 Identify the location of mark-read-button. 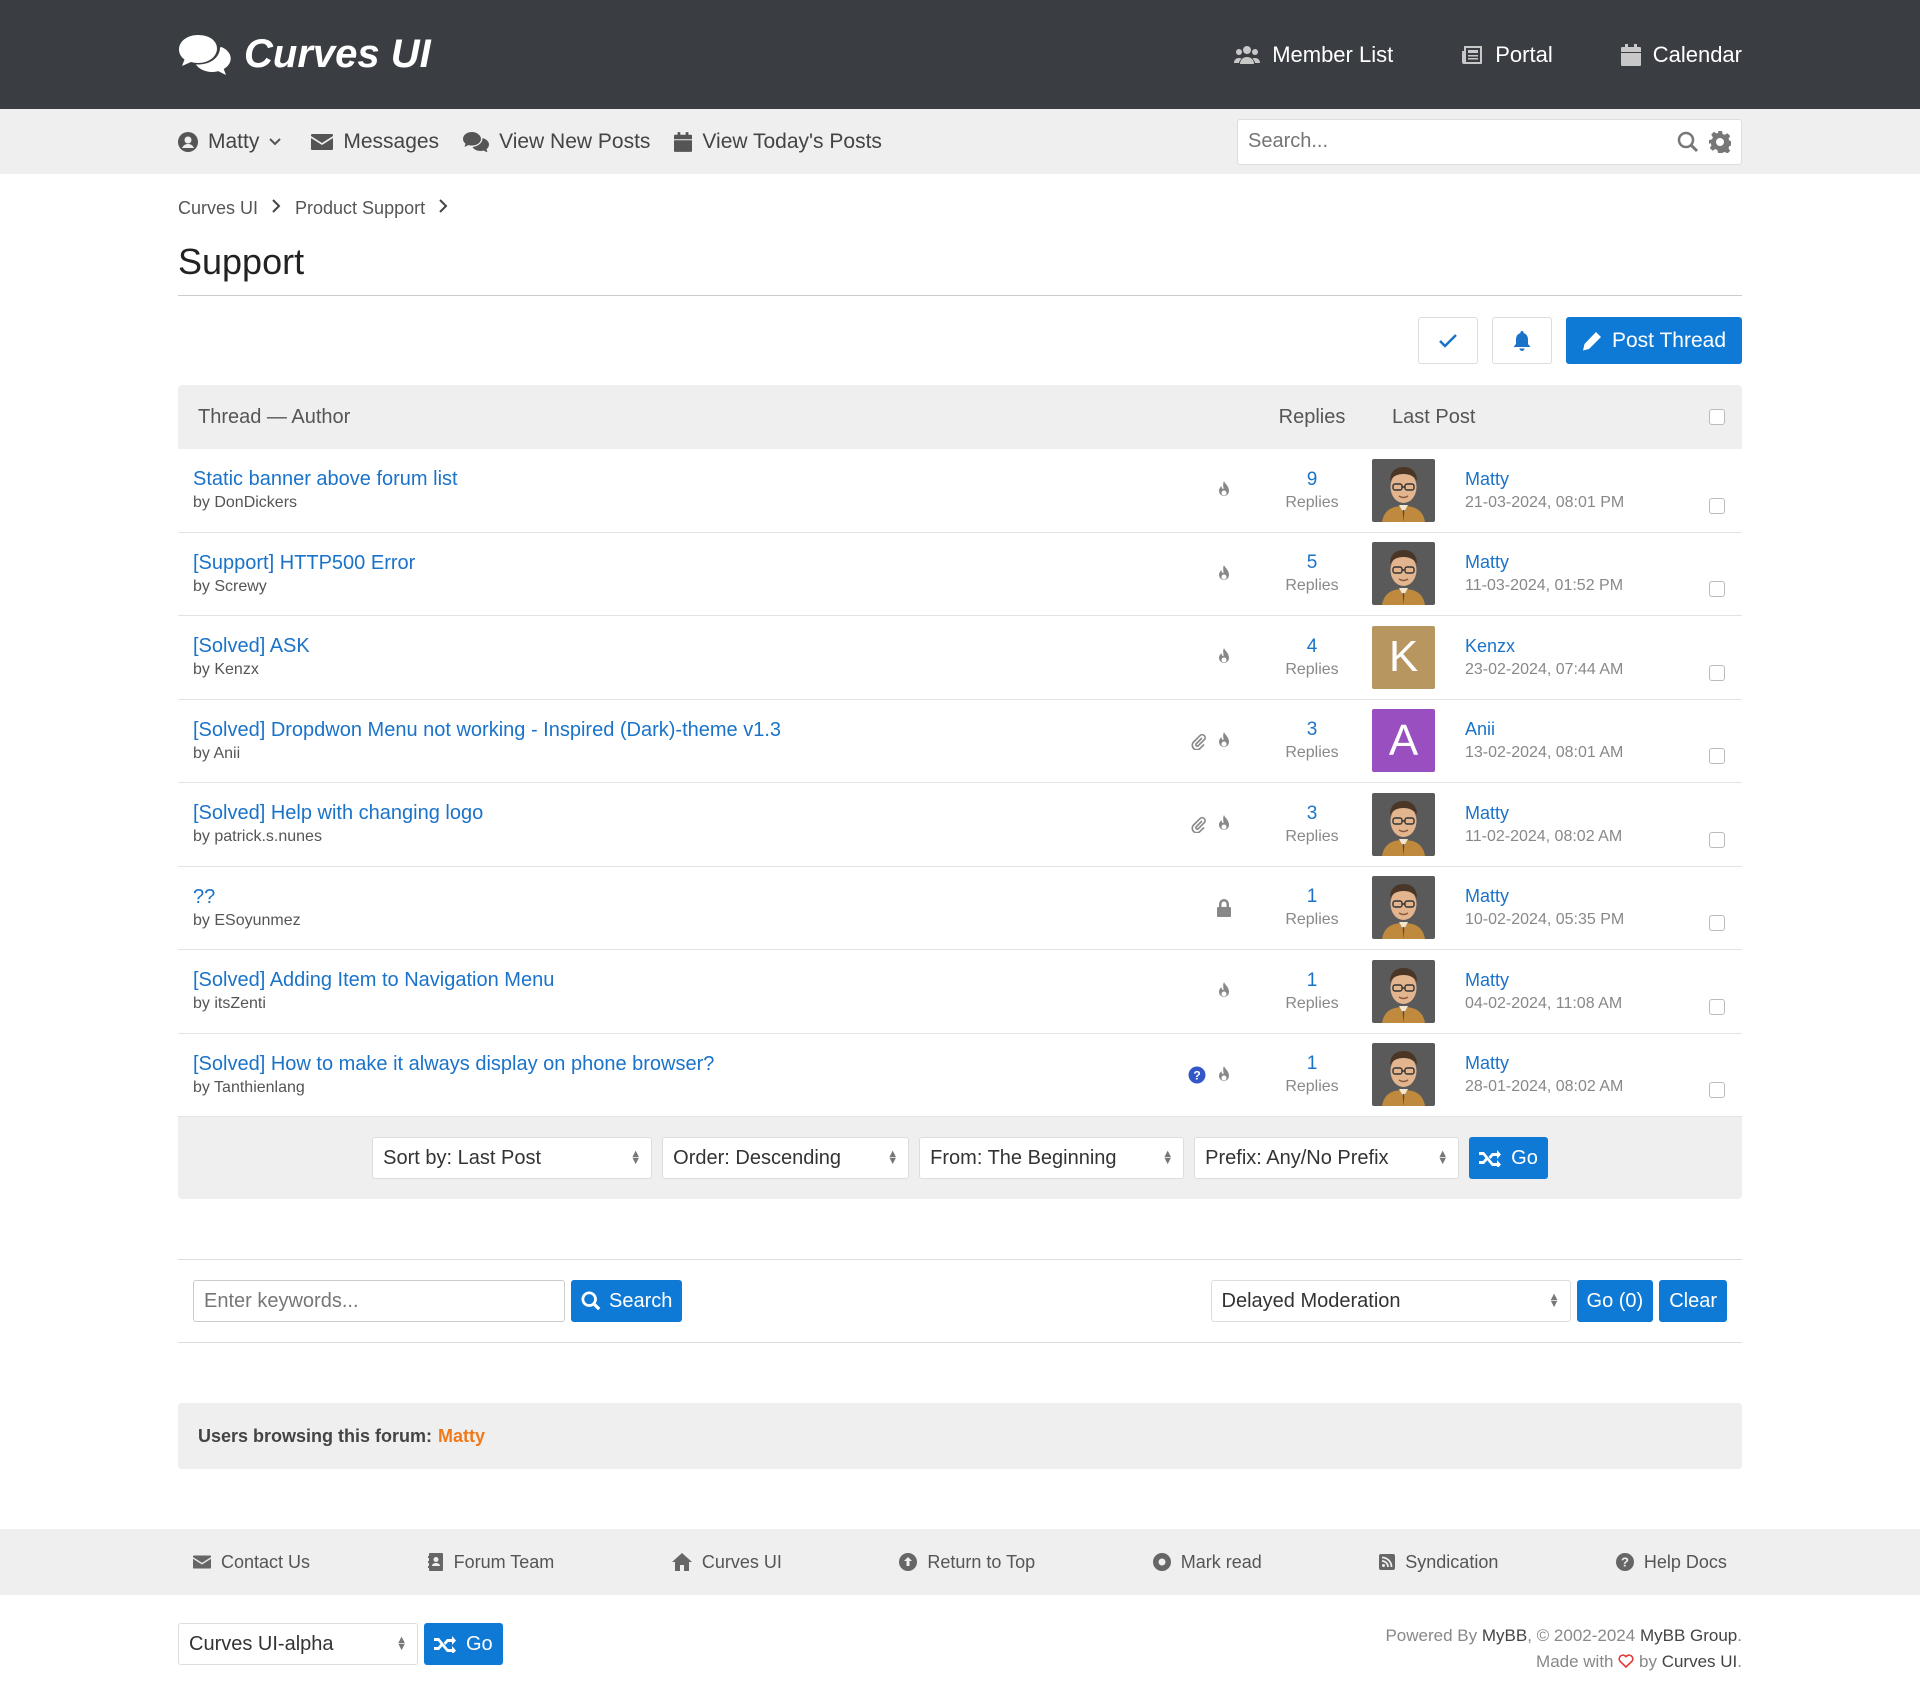
(1447, 340).